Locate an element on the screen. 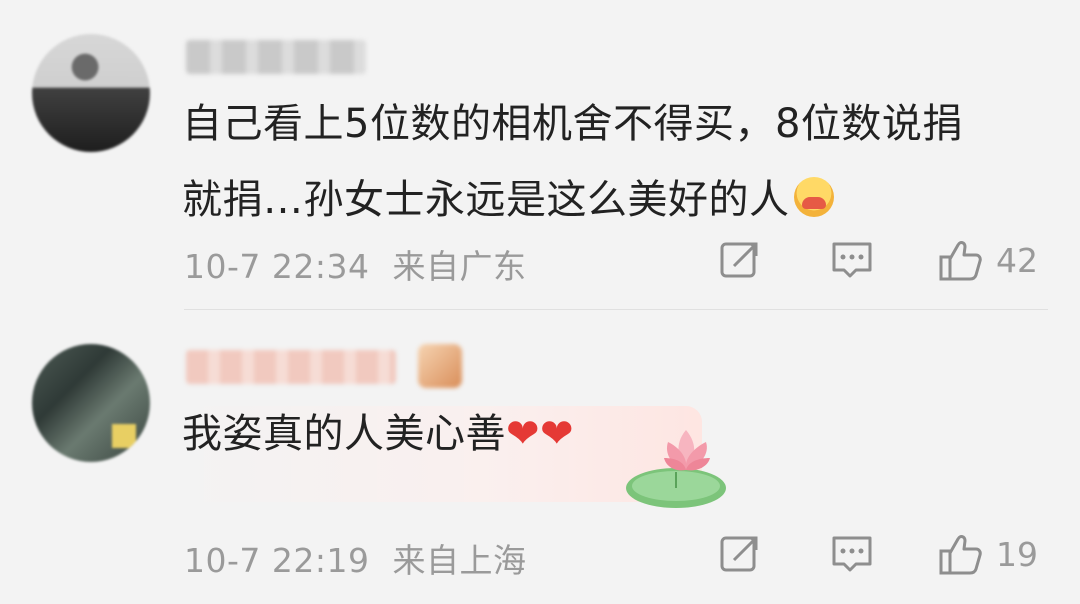 The height and width of the screenshot is (604, 1080). comment-text-line2: 就捐…孙女士永远是这么美好的人 is located at coordinates (486, 200).